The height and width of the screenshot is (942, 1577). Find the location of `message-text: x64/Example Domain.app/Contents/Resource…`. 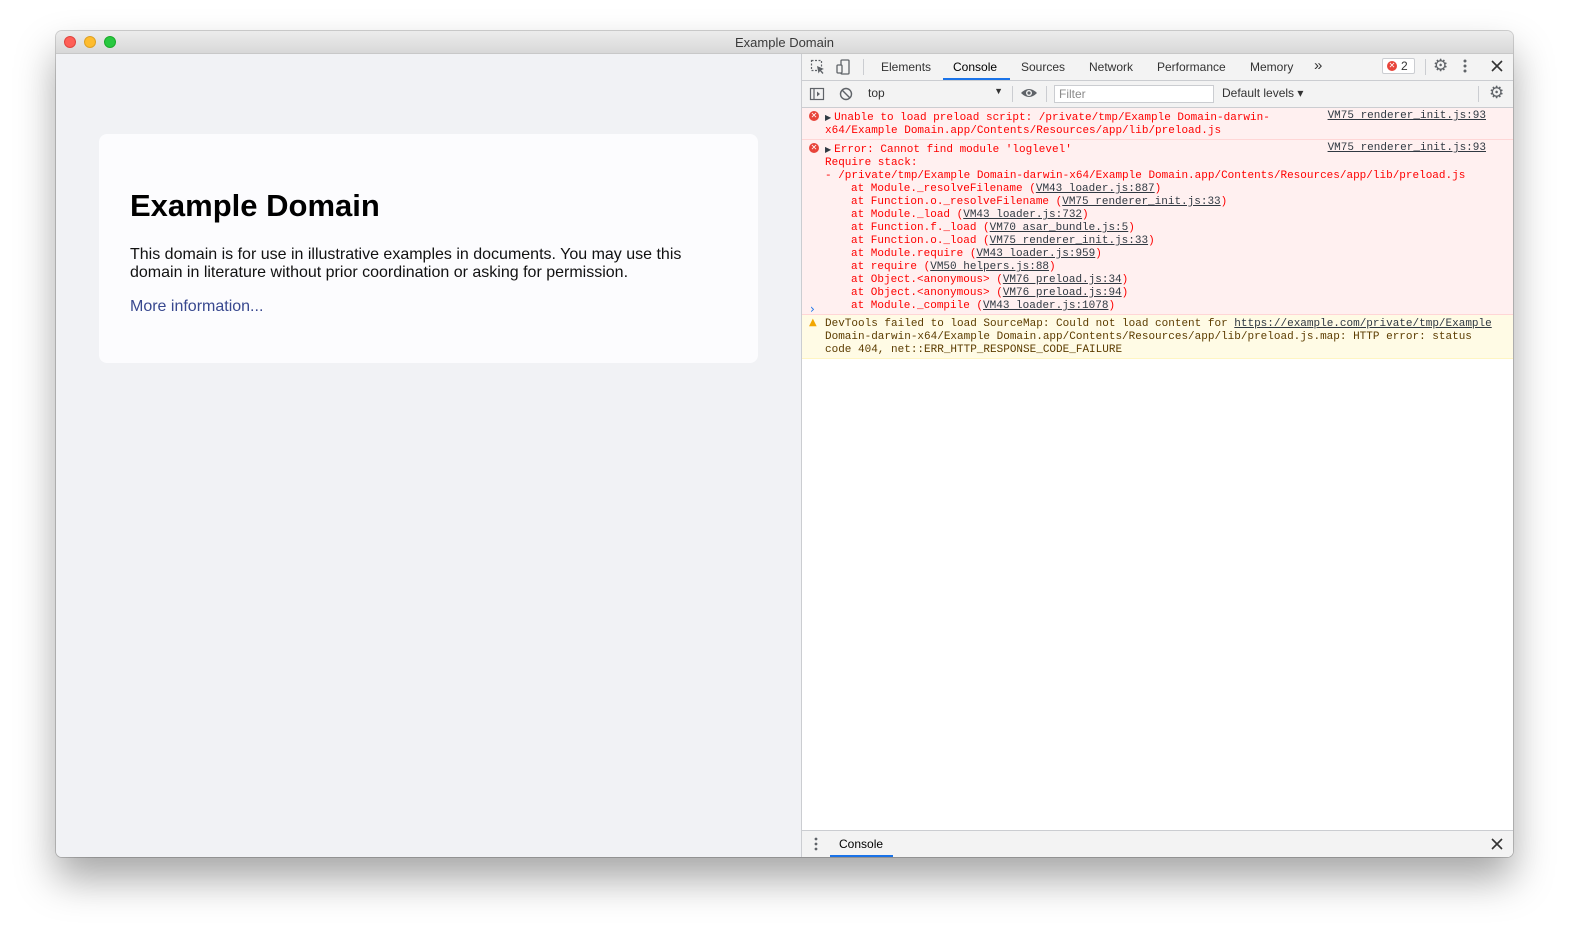

message-text: x64/Example Domain.app/Contents/Resource… is located at coordinates (1023, 131).